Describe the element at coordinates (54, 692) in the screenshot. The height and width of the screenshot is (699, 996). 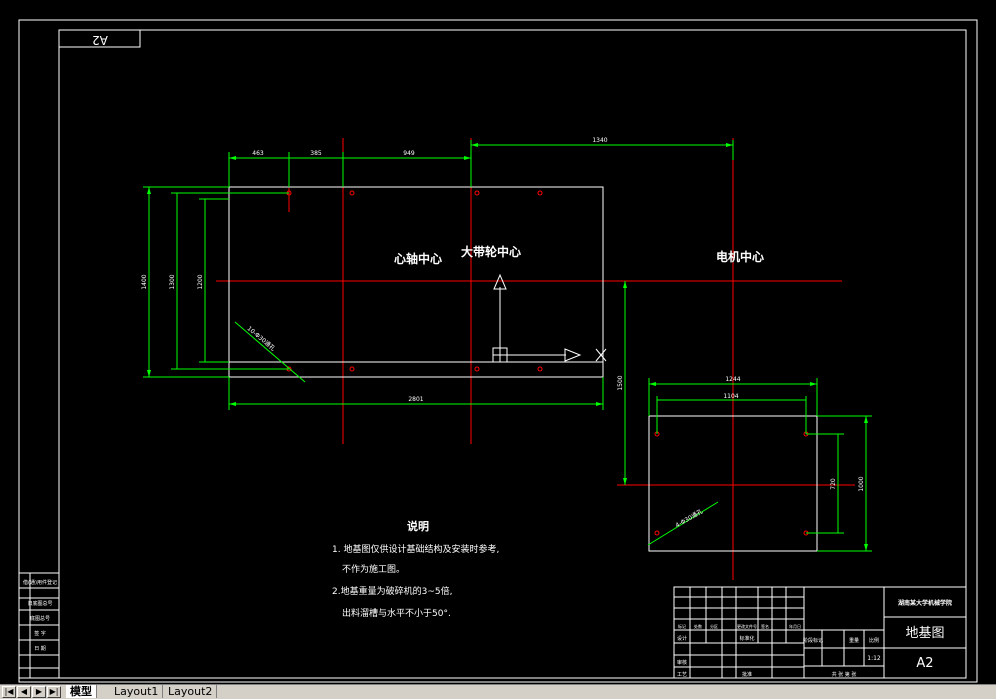
I see `last-tab-button: ▶|` at that location.